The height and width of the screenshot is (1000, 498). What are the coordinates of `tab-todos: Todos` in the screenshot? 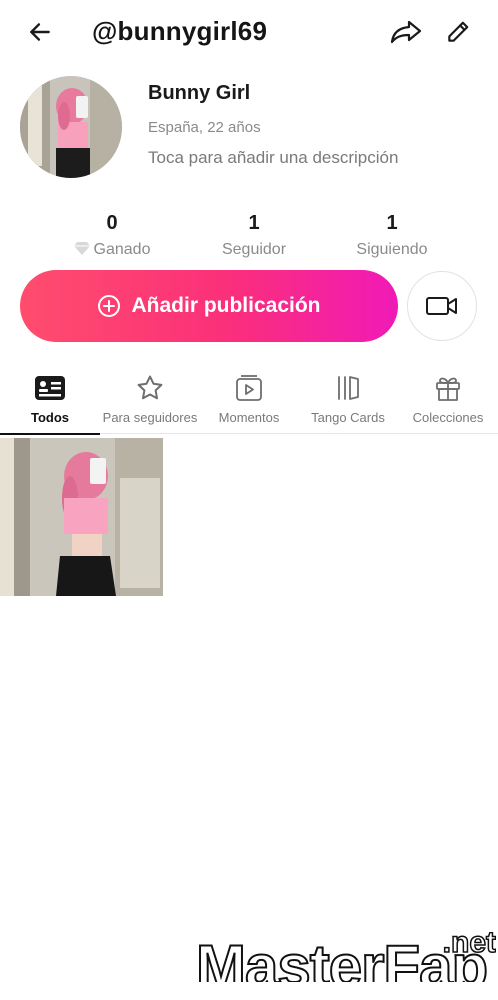 It's located at (50, 399).